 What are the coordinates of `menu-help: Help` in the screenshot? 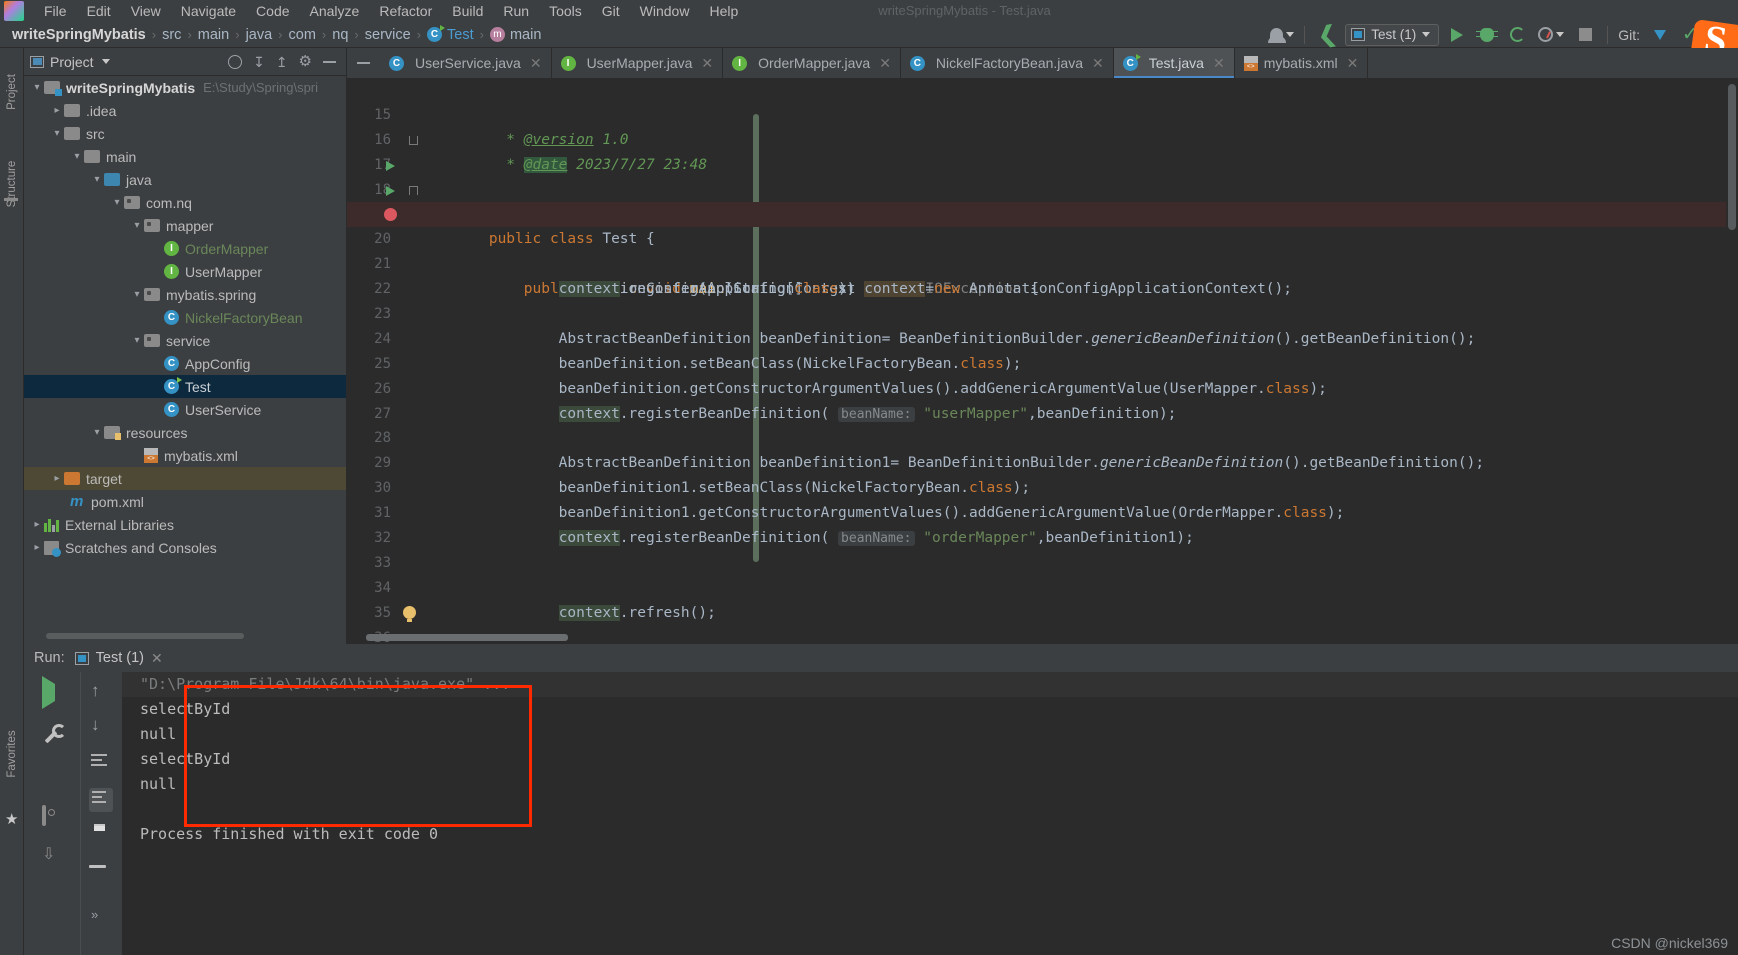 It's located at (723, 11).